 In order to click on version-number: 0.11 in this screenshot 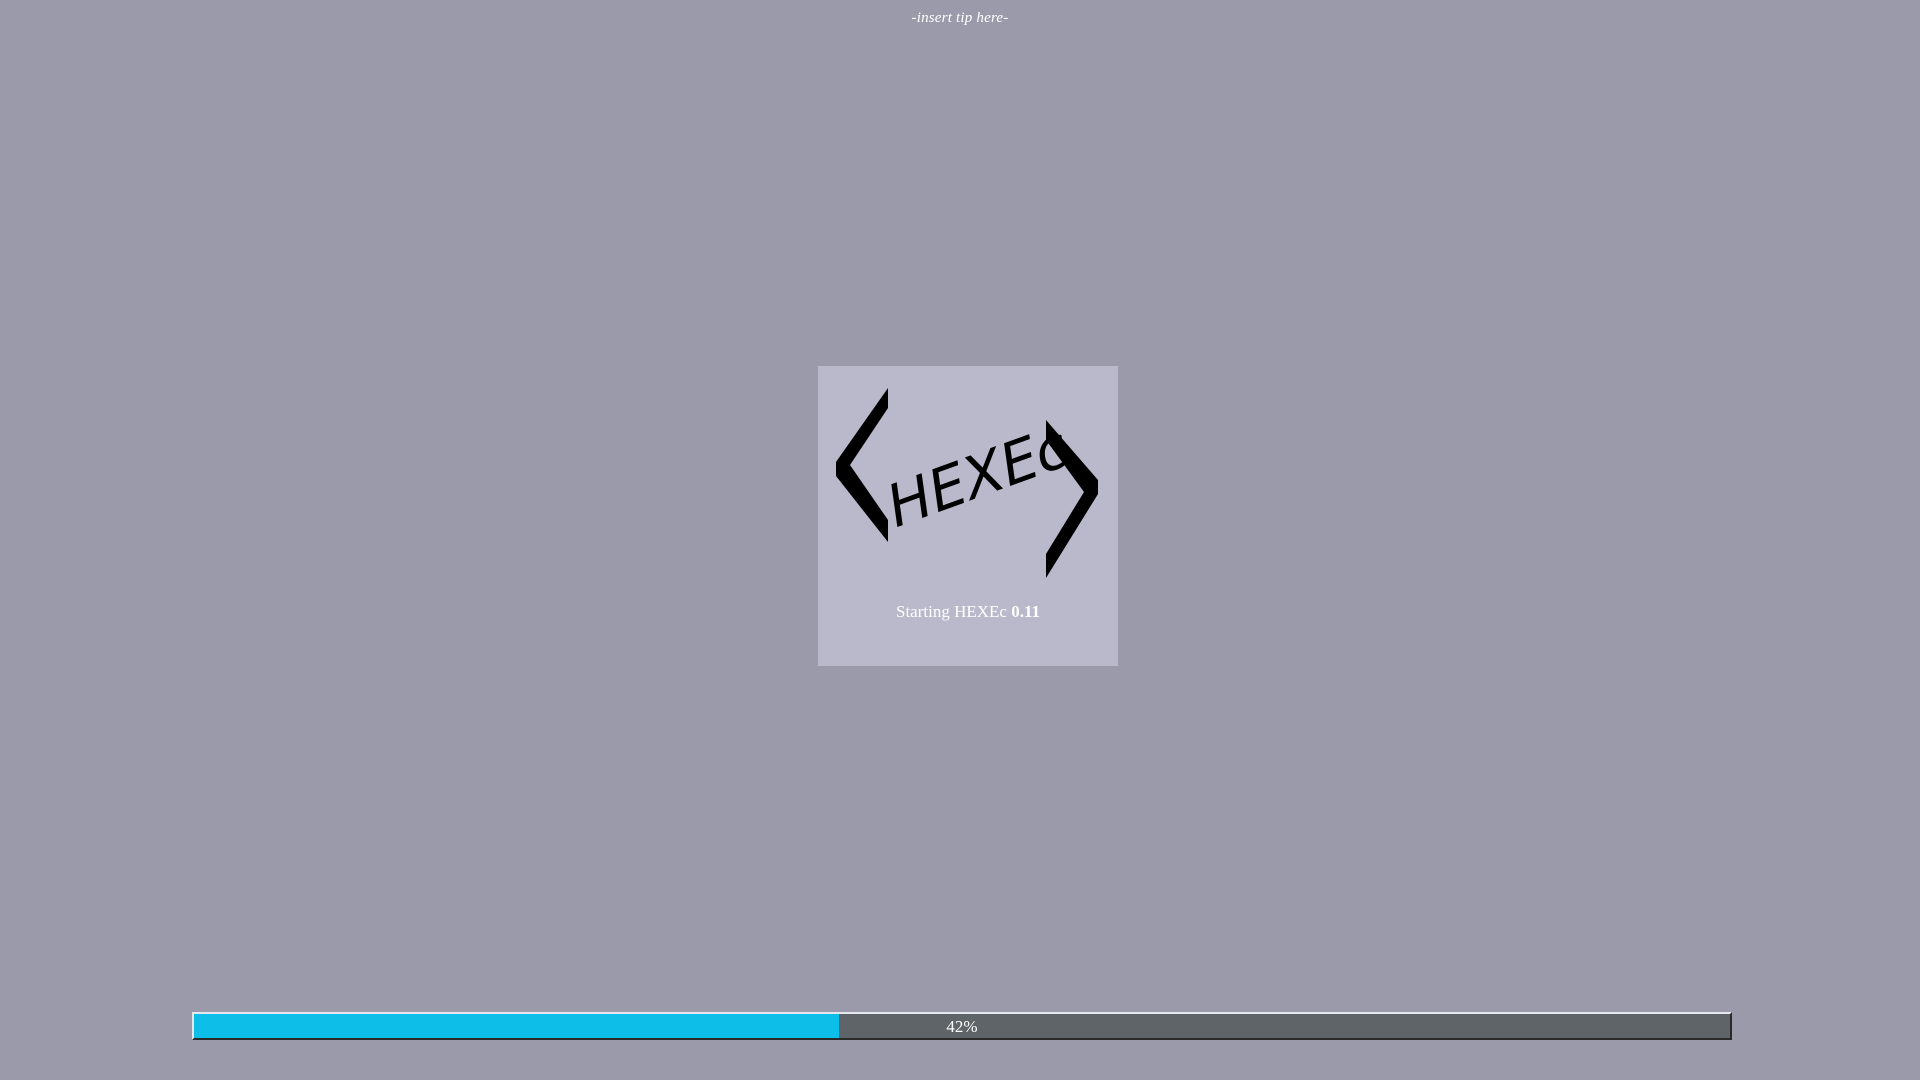, I will do `click(1025, 611)`.